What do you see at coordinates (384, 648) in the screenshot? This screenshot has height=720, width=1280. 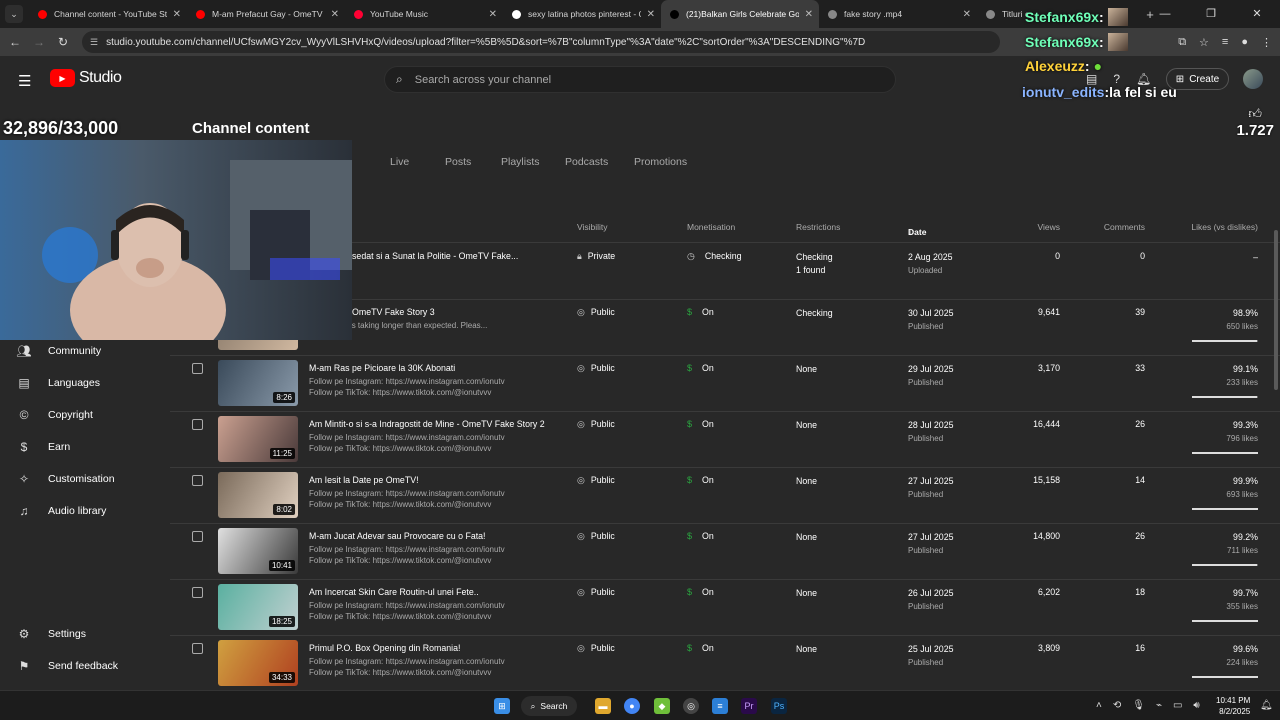 I see `video-title: Primul P.O. Box Opening din Romania!` at bounding box center [384, 648].